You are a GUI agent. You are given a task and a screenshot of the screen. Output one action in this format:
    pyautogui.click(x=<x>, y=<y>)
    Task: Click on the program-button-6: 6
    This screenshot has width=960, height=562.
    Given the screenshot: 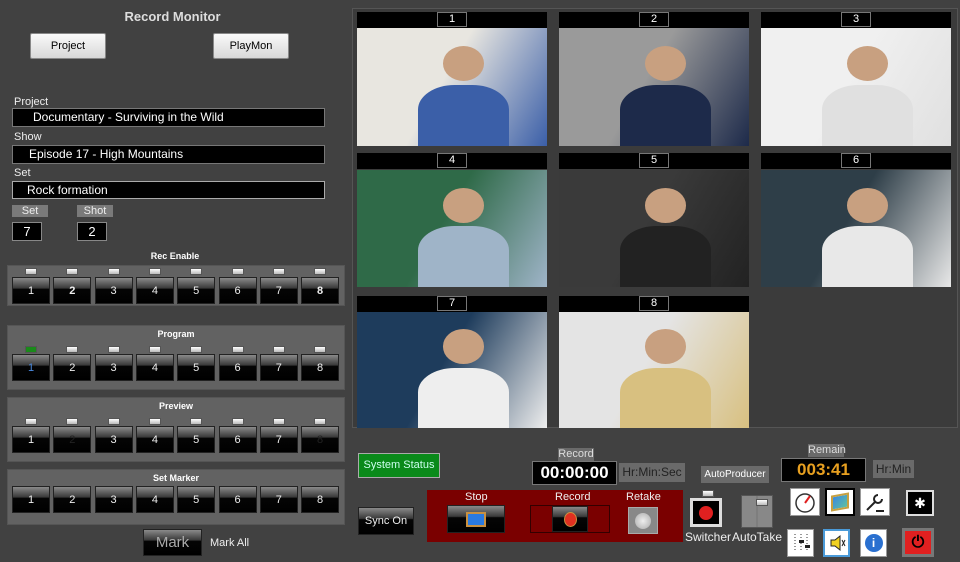 What is the action you would take?
    pyautogui.click(x=237, y=367)
    